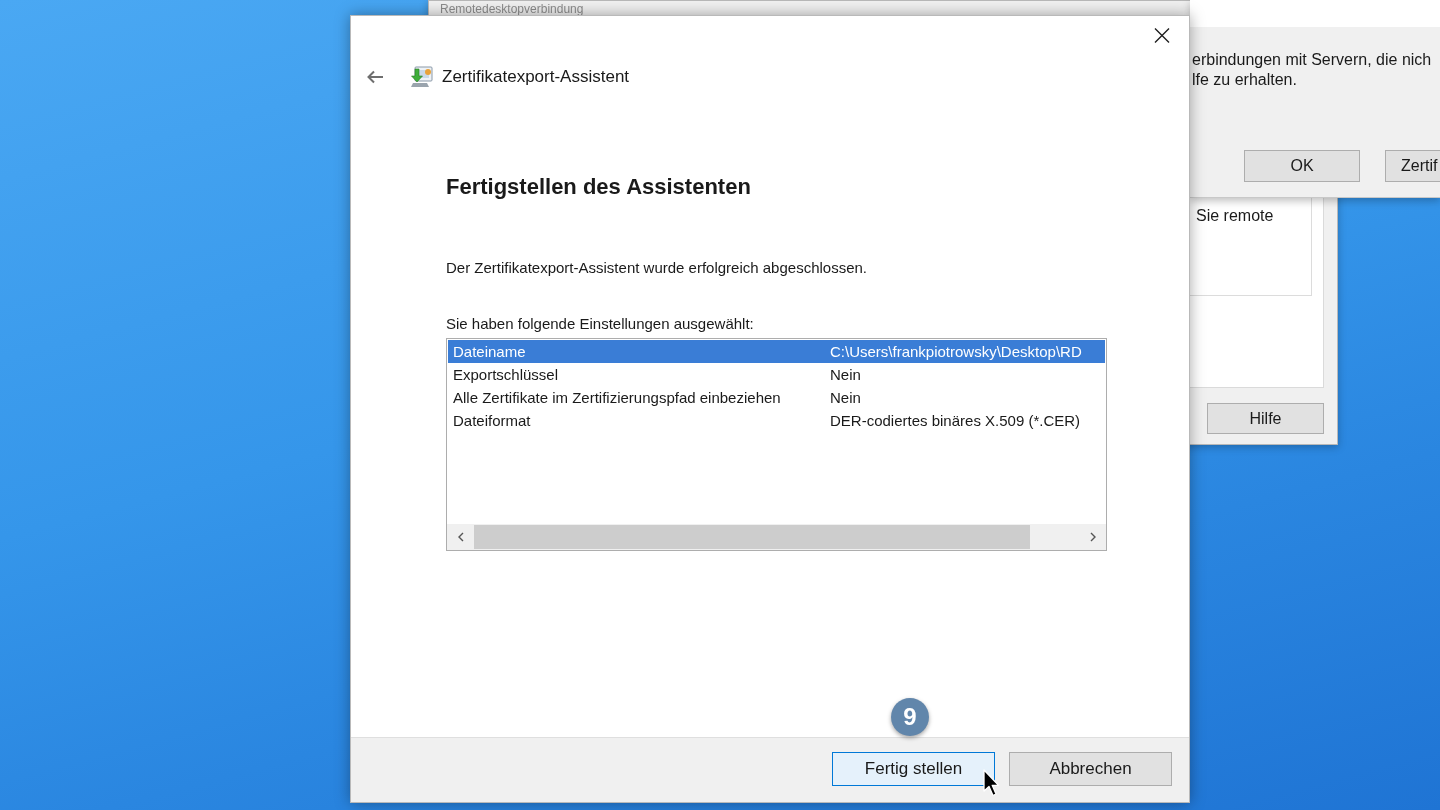 The width and height of the screenshot is (1440, 810). What do you see at coordinates (421, 77) in the screenshot?
I see `certificate-arrow-icon` at bounding box center [421, 77].